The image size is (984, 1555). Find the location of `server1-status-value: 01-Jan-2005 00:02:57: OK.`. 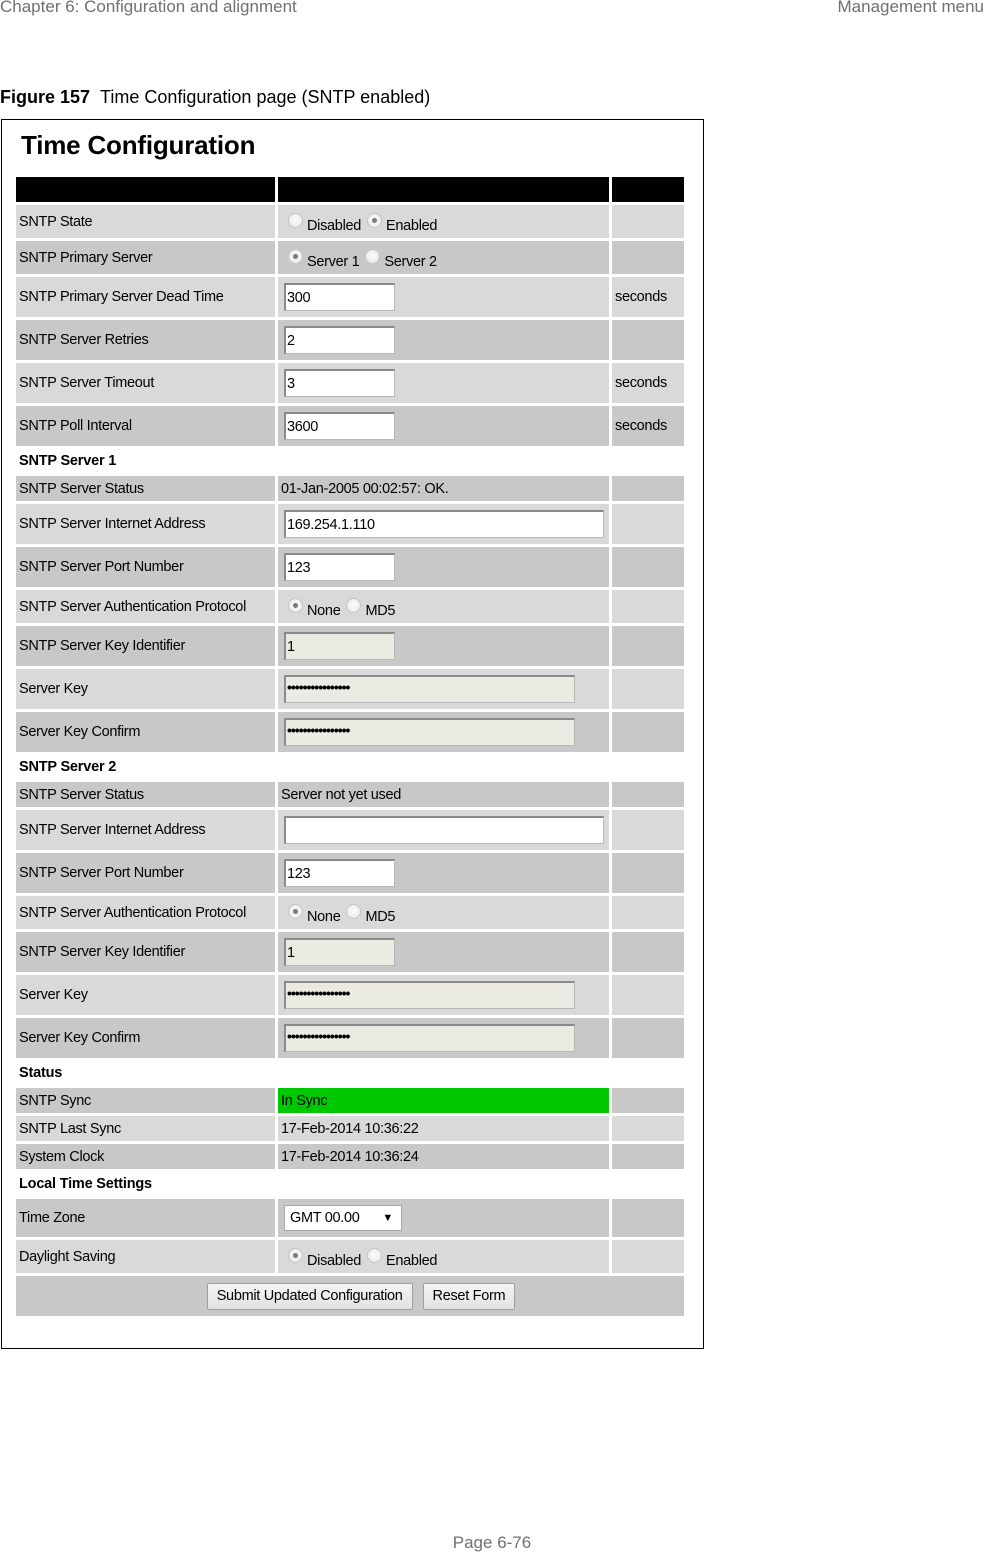

server1-status-value: 01-Jan-2005 00:02:57: OK. is located at coordinates (443, 488).